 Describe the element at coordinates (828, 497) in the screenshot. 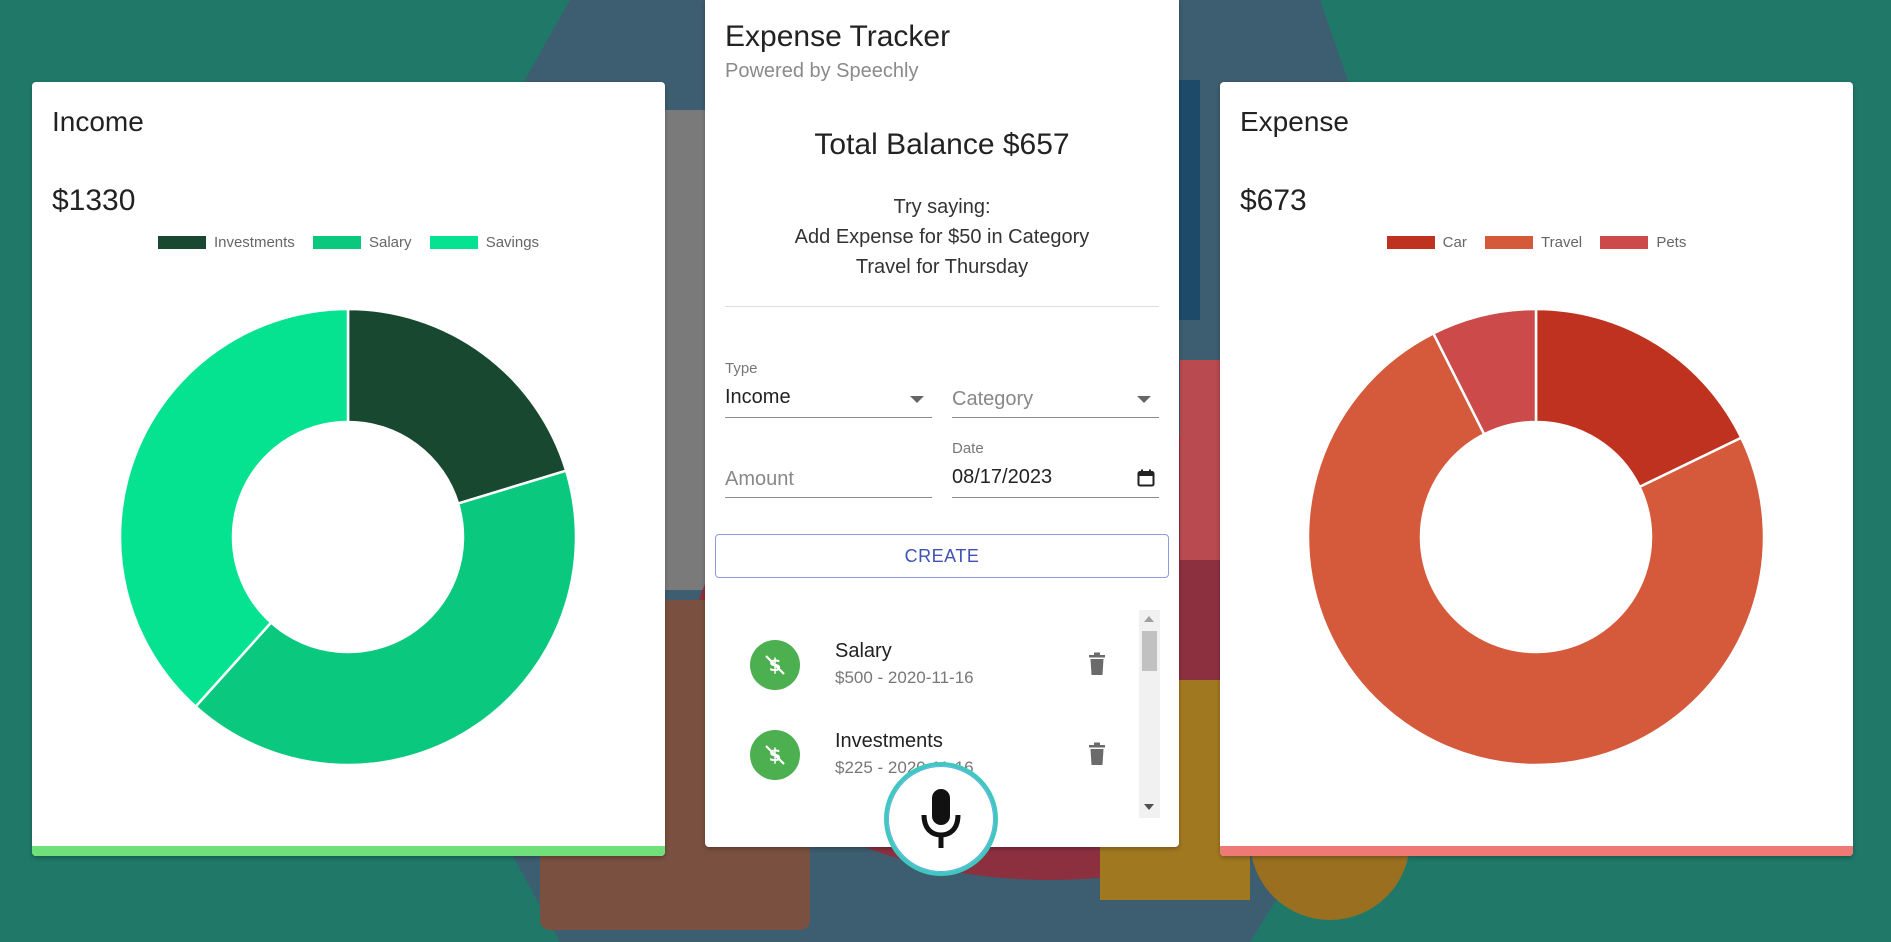

I see `amount-underline` at that location.